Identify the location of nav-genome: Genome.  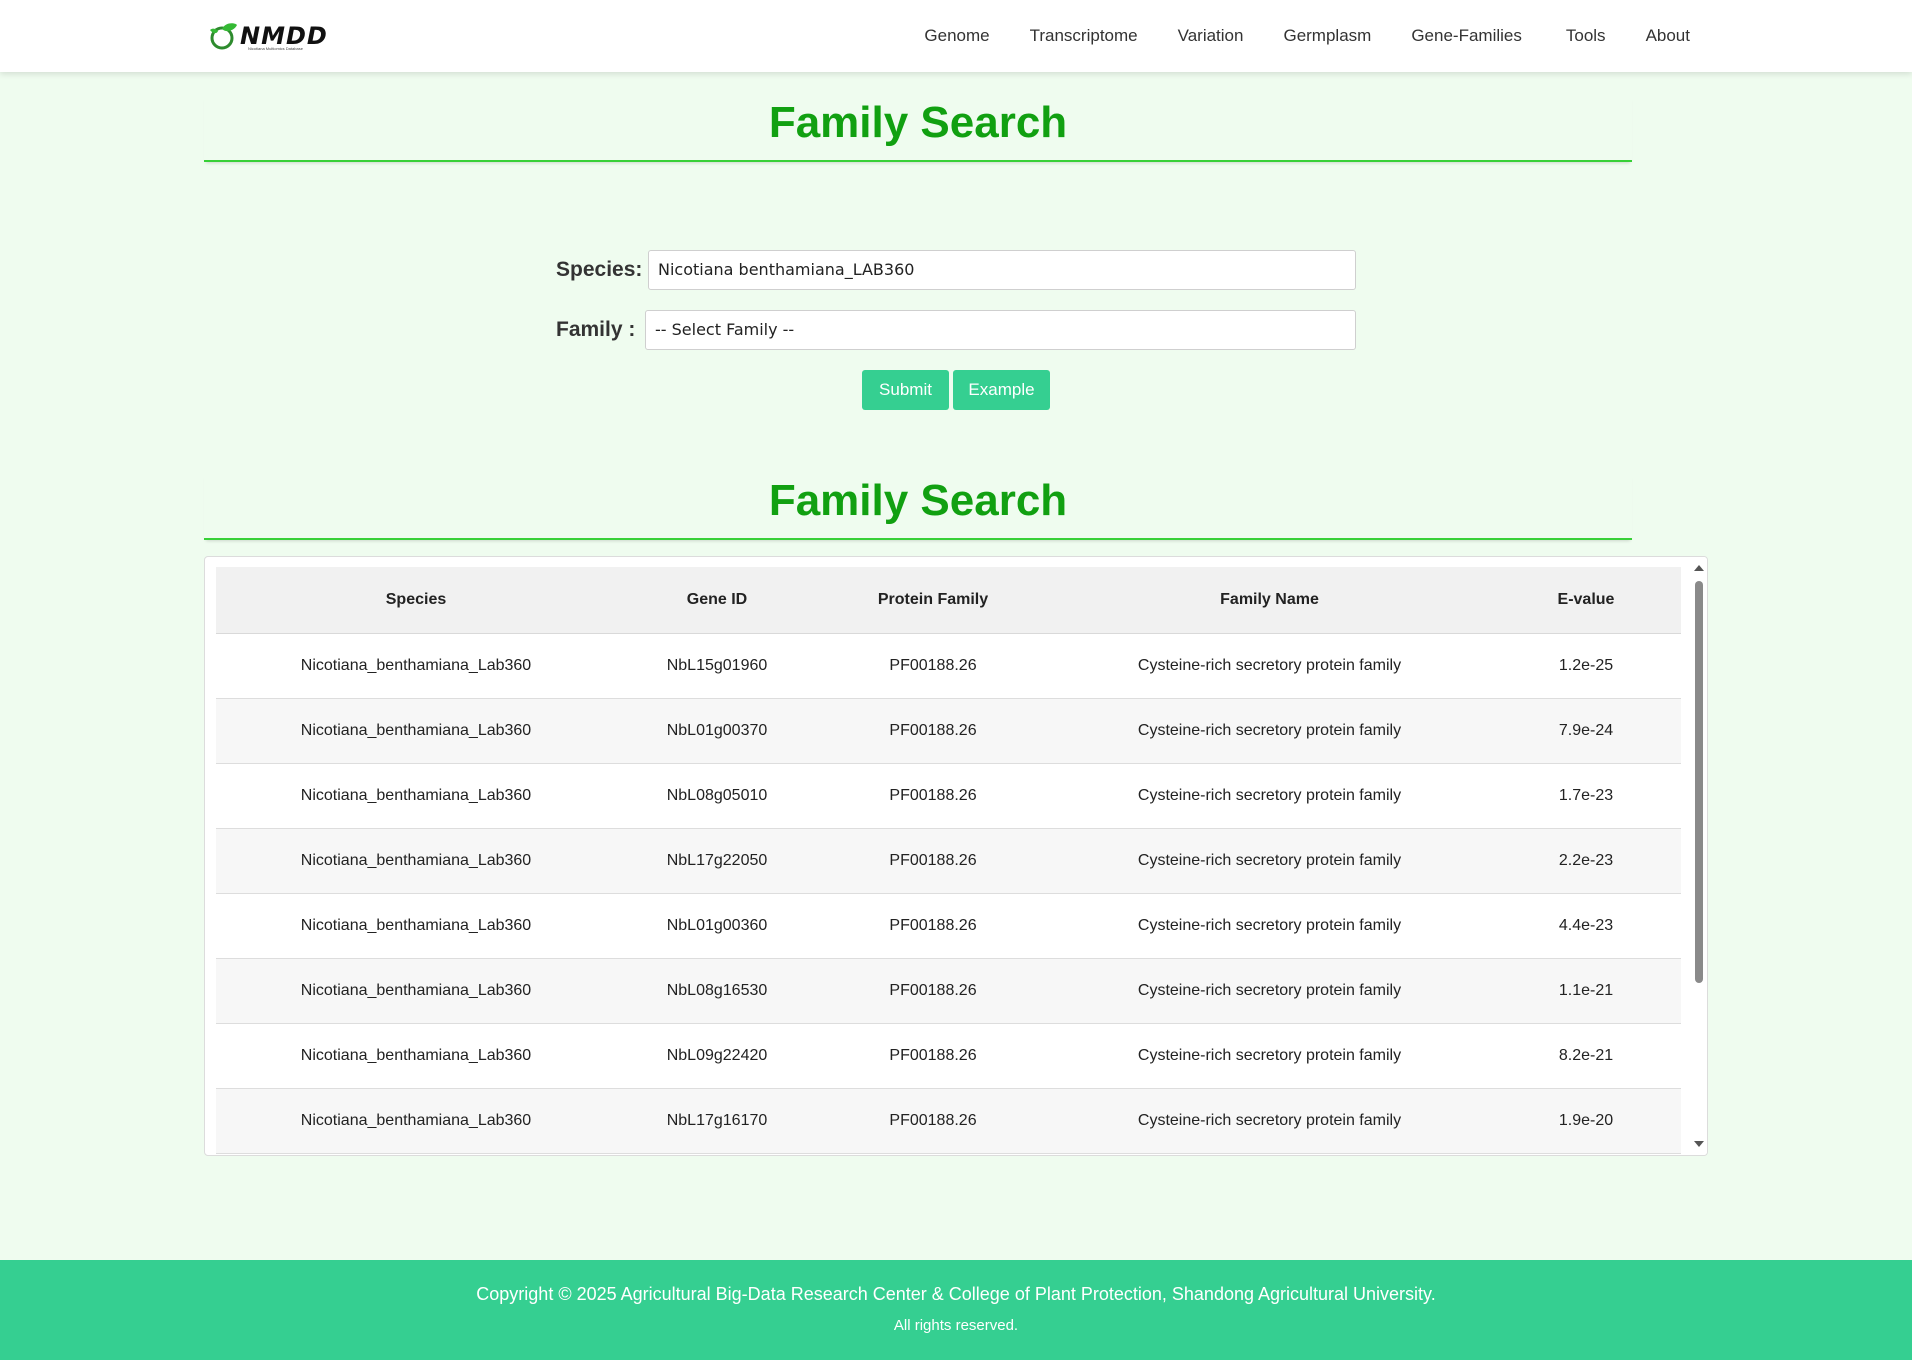
(956, 36).